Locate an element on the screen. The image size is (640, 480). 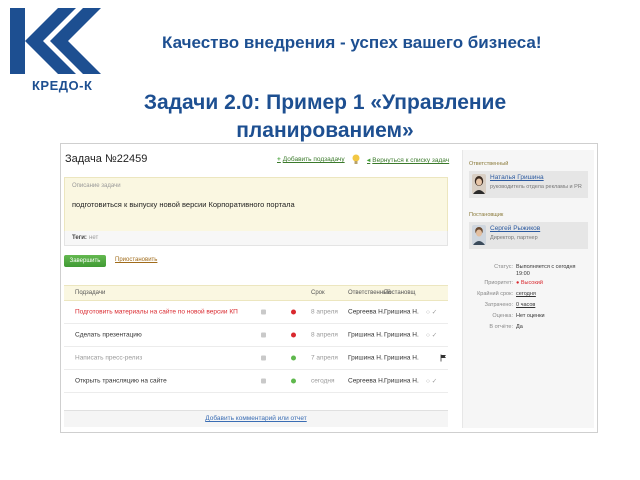
task-property: Статус: Выполняется с сегодня 19:00 is located at coordinates (529, 270).